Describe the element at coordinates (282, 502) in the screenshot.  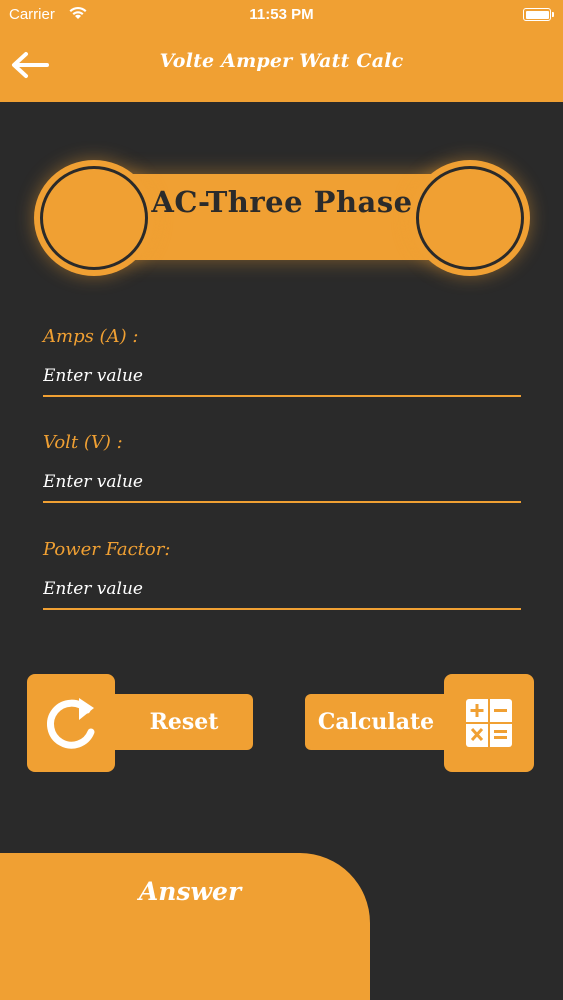
I see `volt-underline` at that location.